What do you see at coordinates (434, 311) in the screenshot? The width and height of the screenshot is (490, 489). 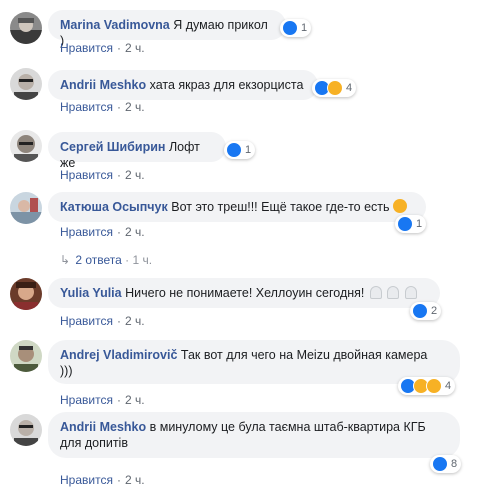 I see `reaction-count: 2` at bounding box center [434, 311].